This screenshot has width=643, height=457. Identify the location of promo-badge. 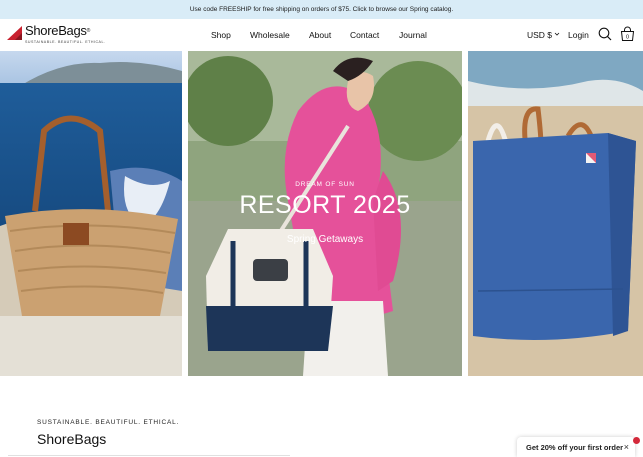
(636, 440).